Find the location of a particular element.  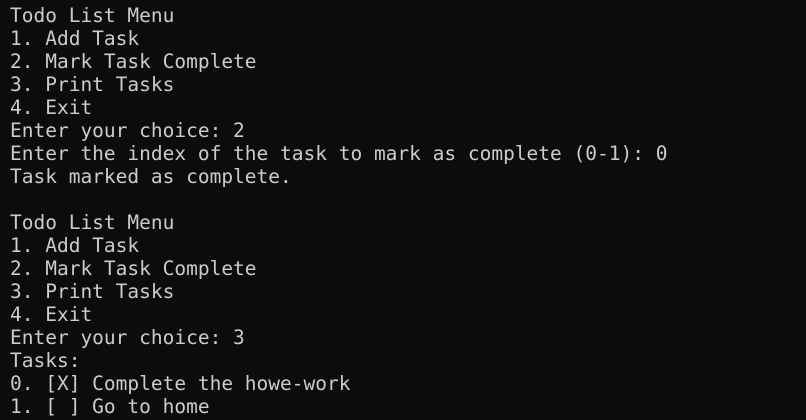

choice-prompt: Enter your choice: 2 is located at coordinates (127, 130).